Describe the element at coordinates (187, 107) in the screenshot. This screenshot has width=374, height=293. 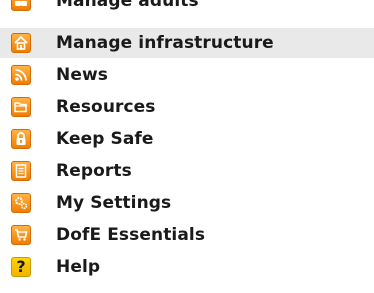
I see `menu-item-resources: Resources` at that location.